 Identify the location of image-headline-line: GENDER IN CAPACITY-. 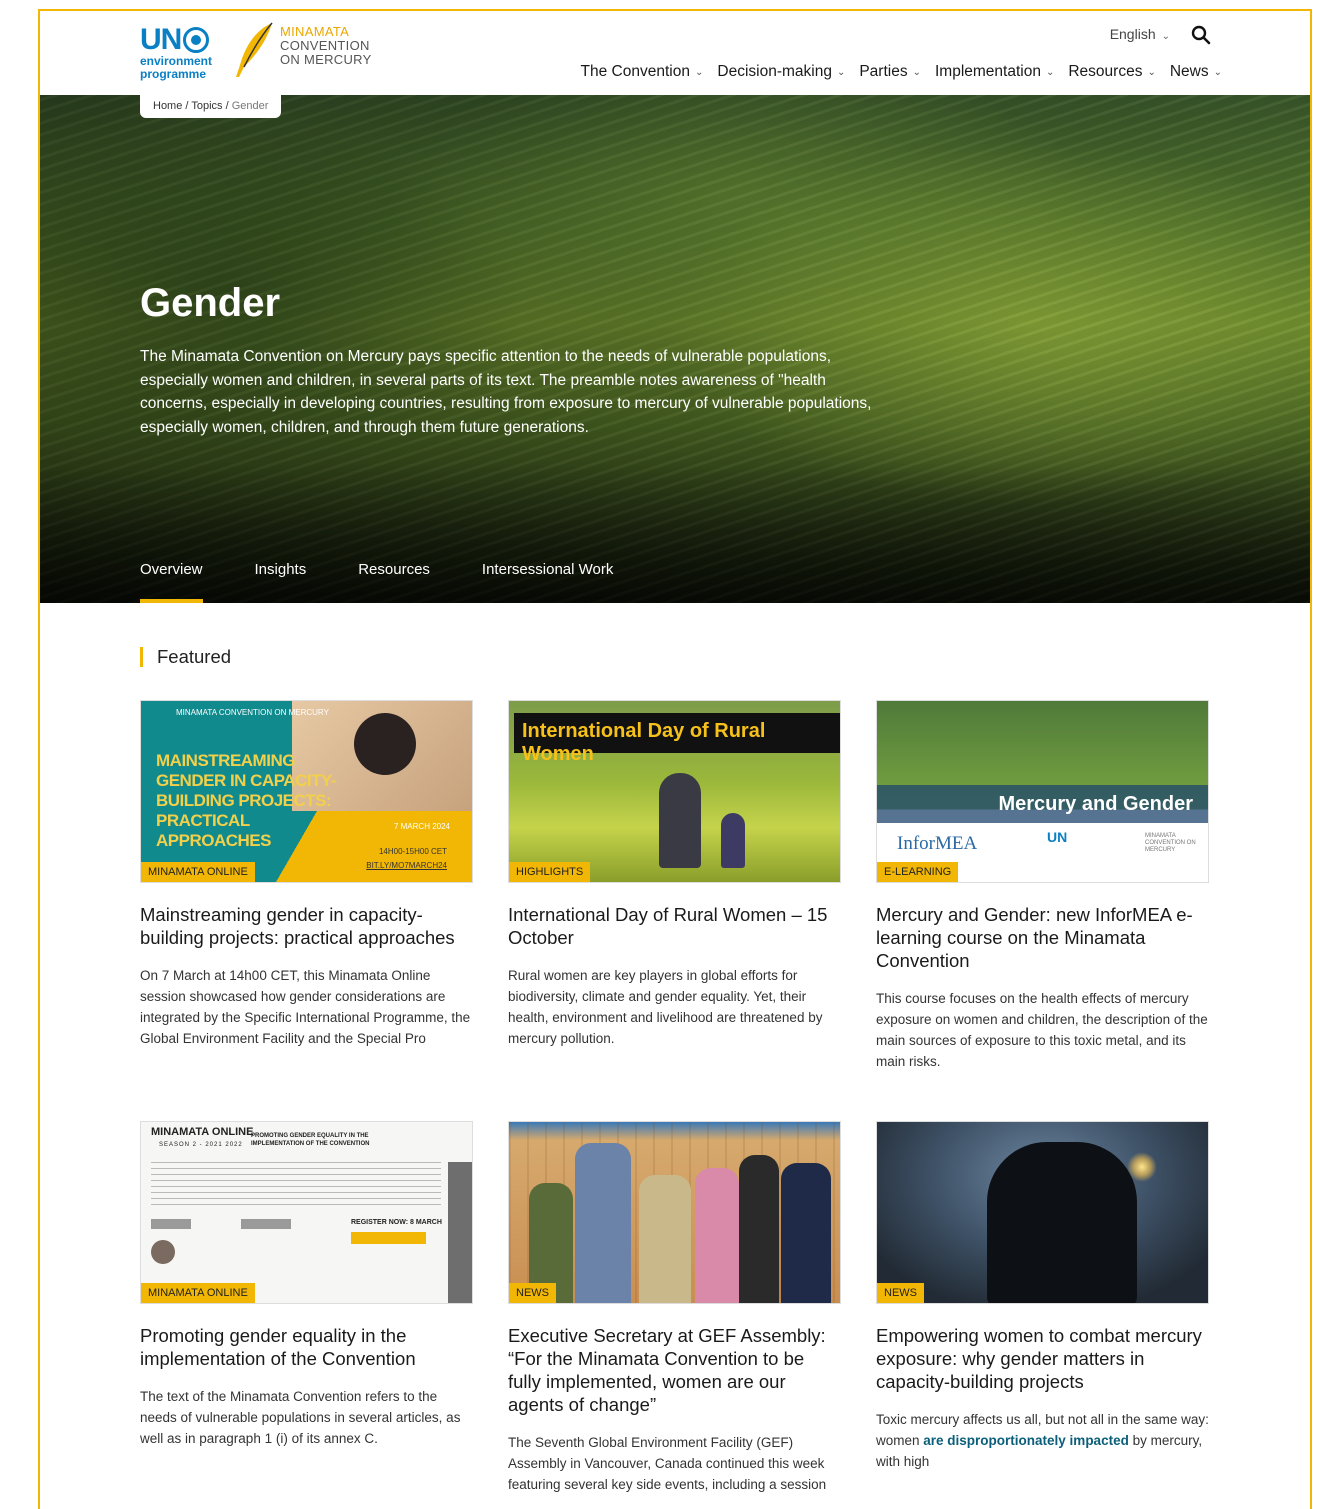
(246, 780).